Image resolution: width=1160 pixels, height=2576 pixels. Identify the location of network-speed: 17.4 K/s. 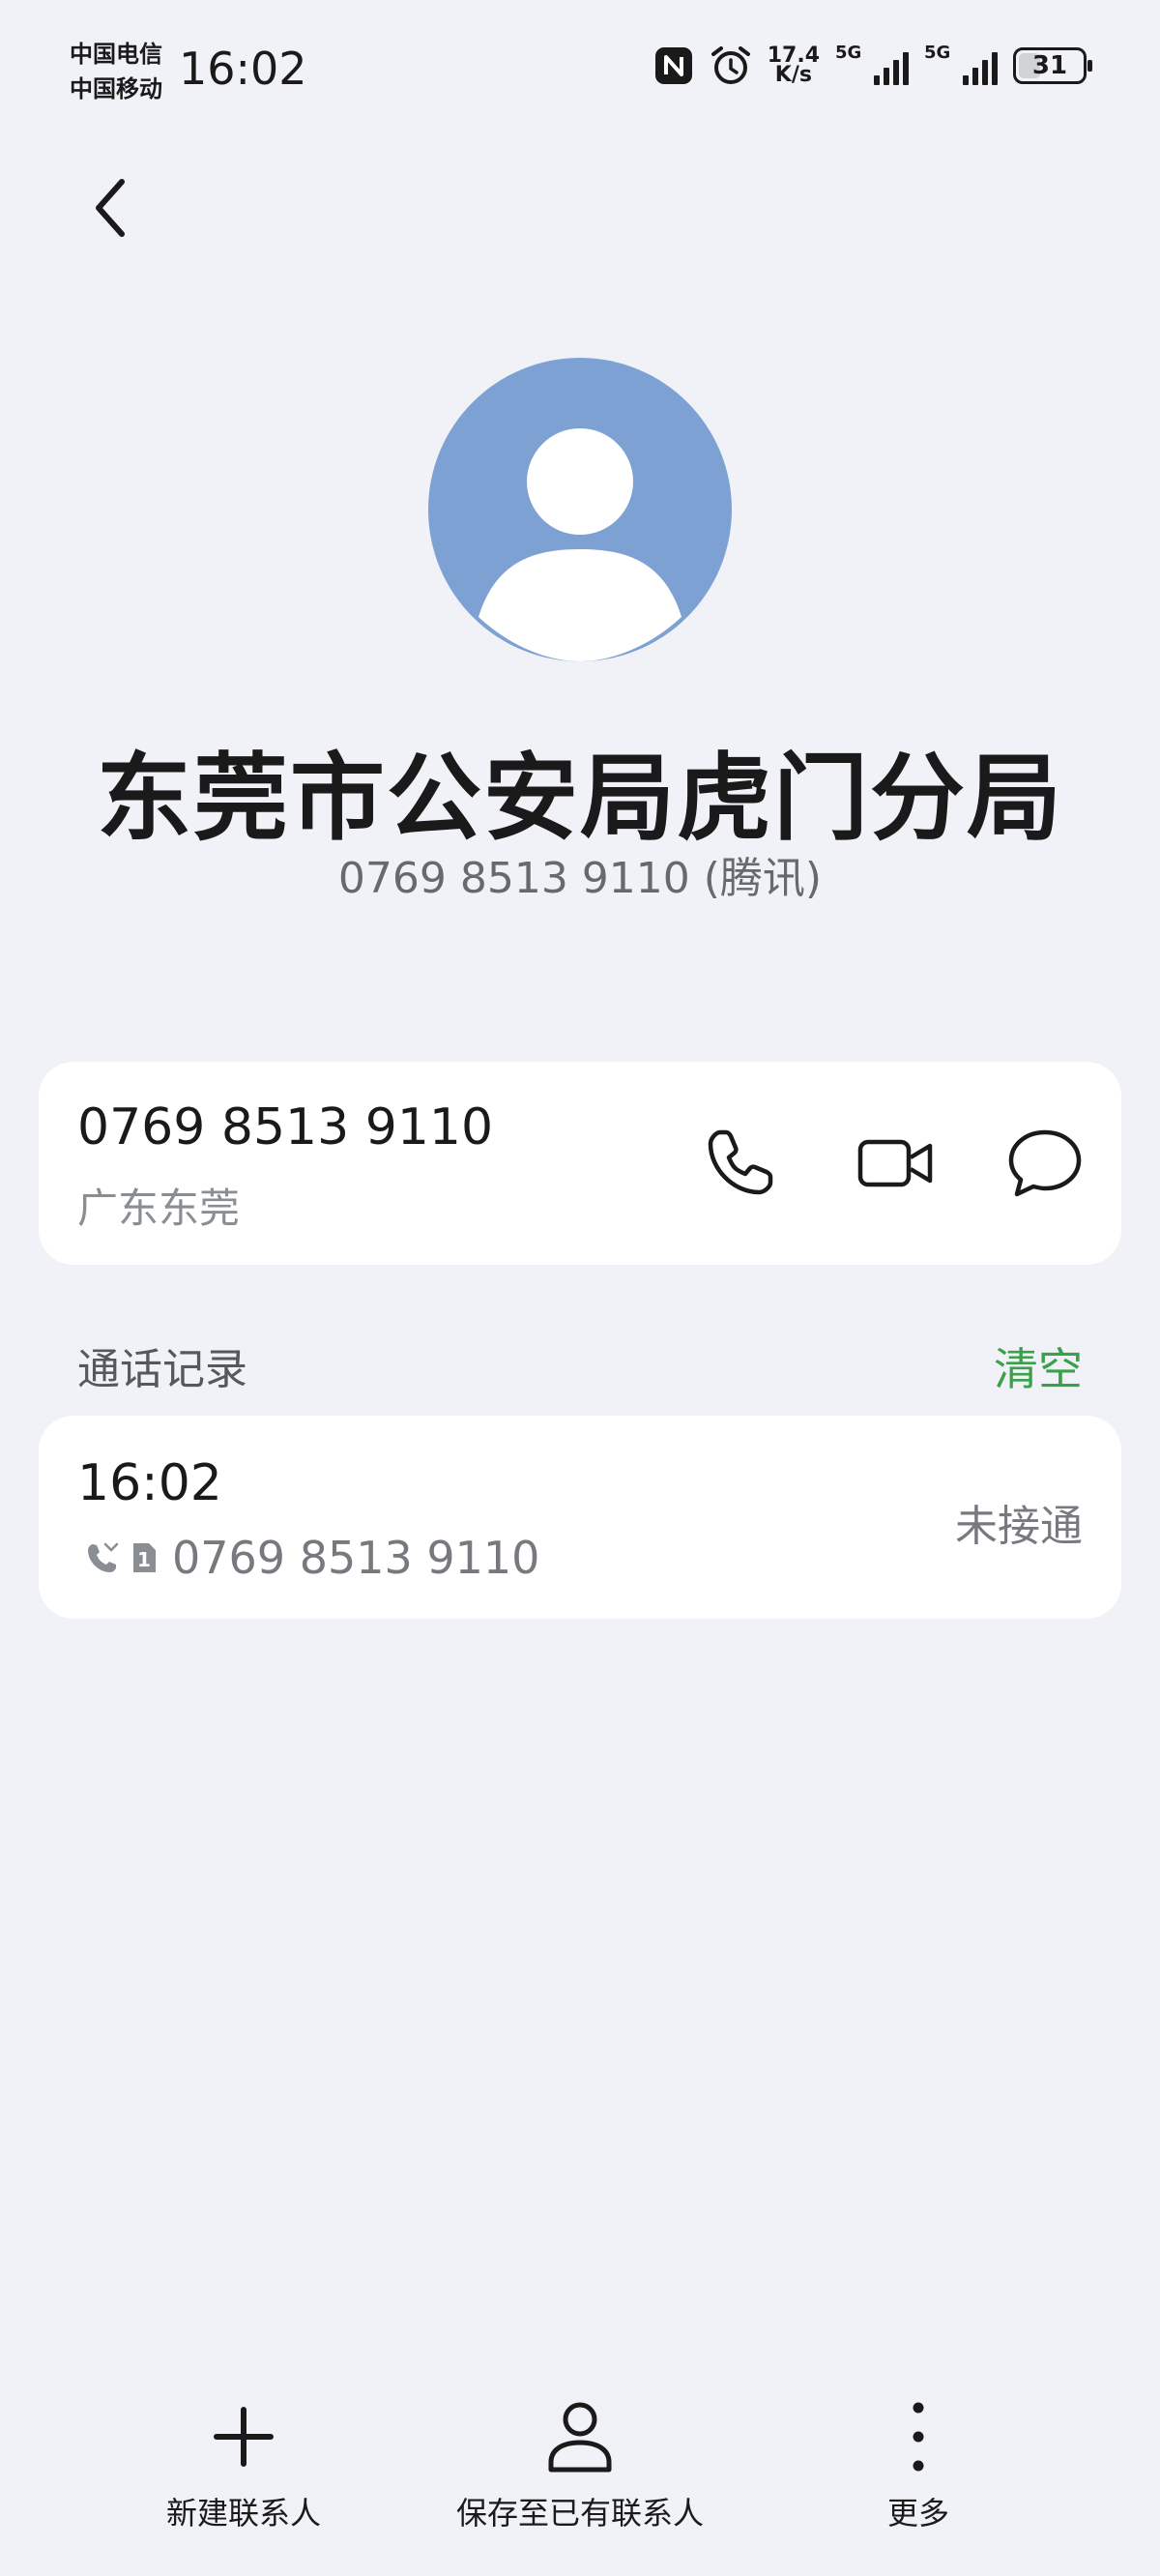
(794, 65).